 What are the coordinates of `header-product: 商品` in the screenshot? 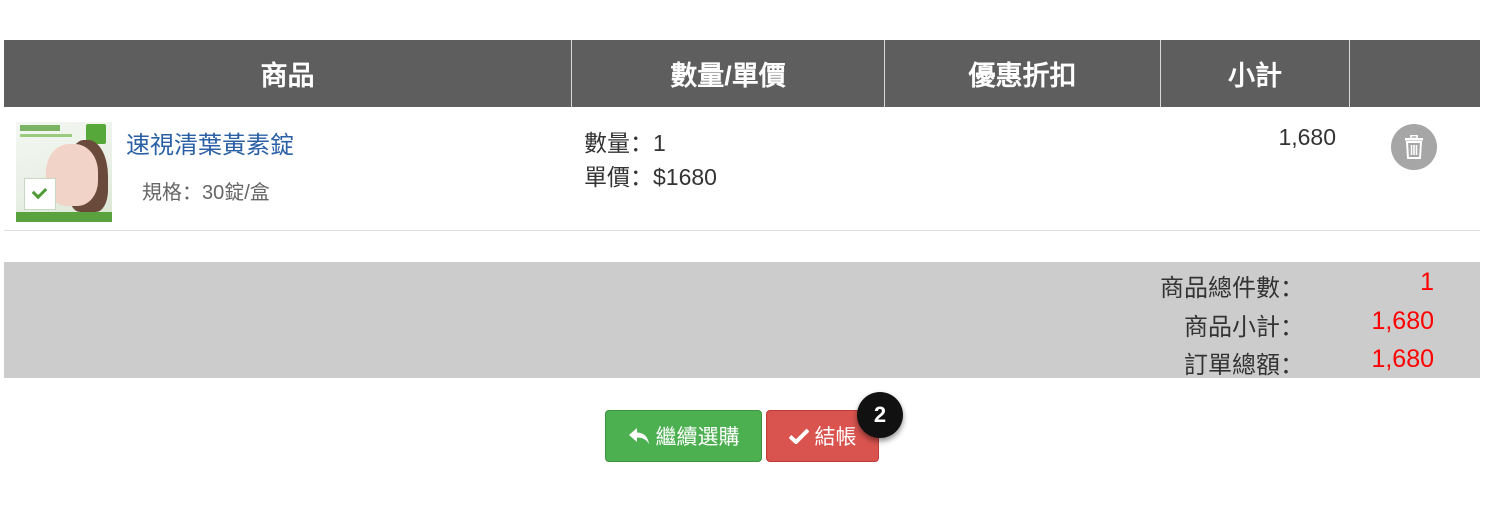 It's located at (288, 73).